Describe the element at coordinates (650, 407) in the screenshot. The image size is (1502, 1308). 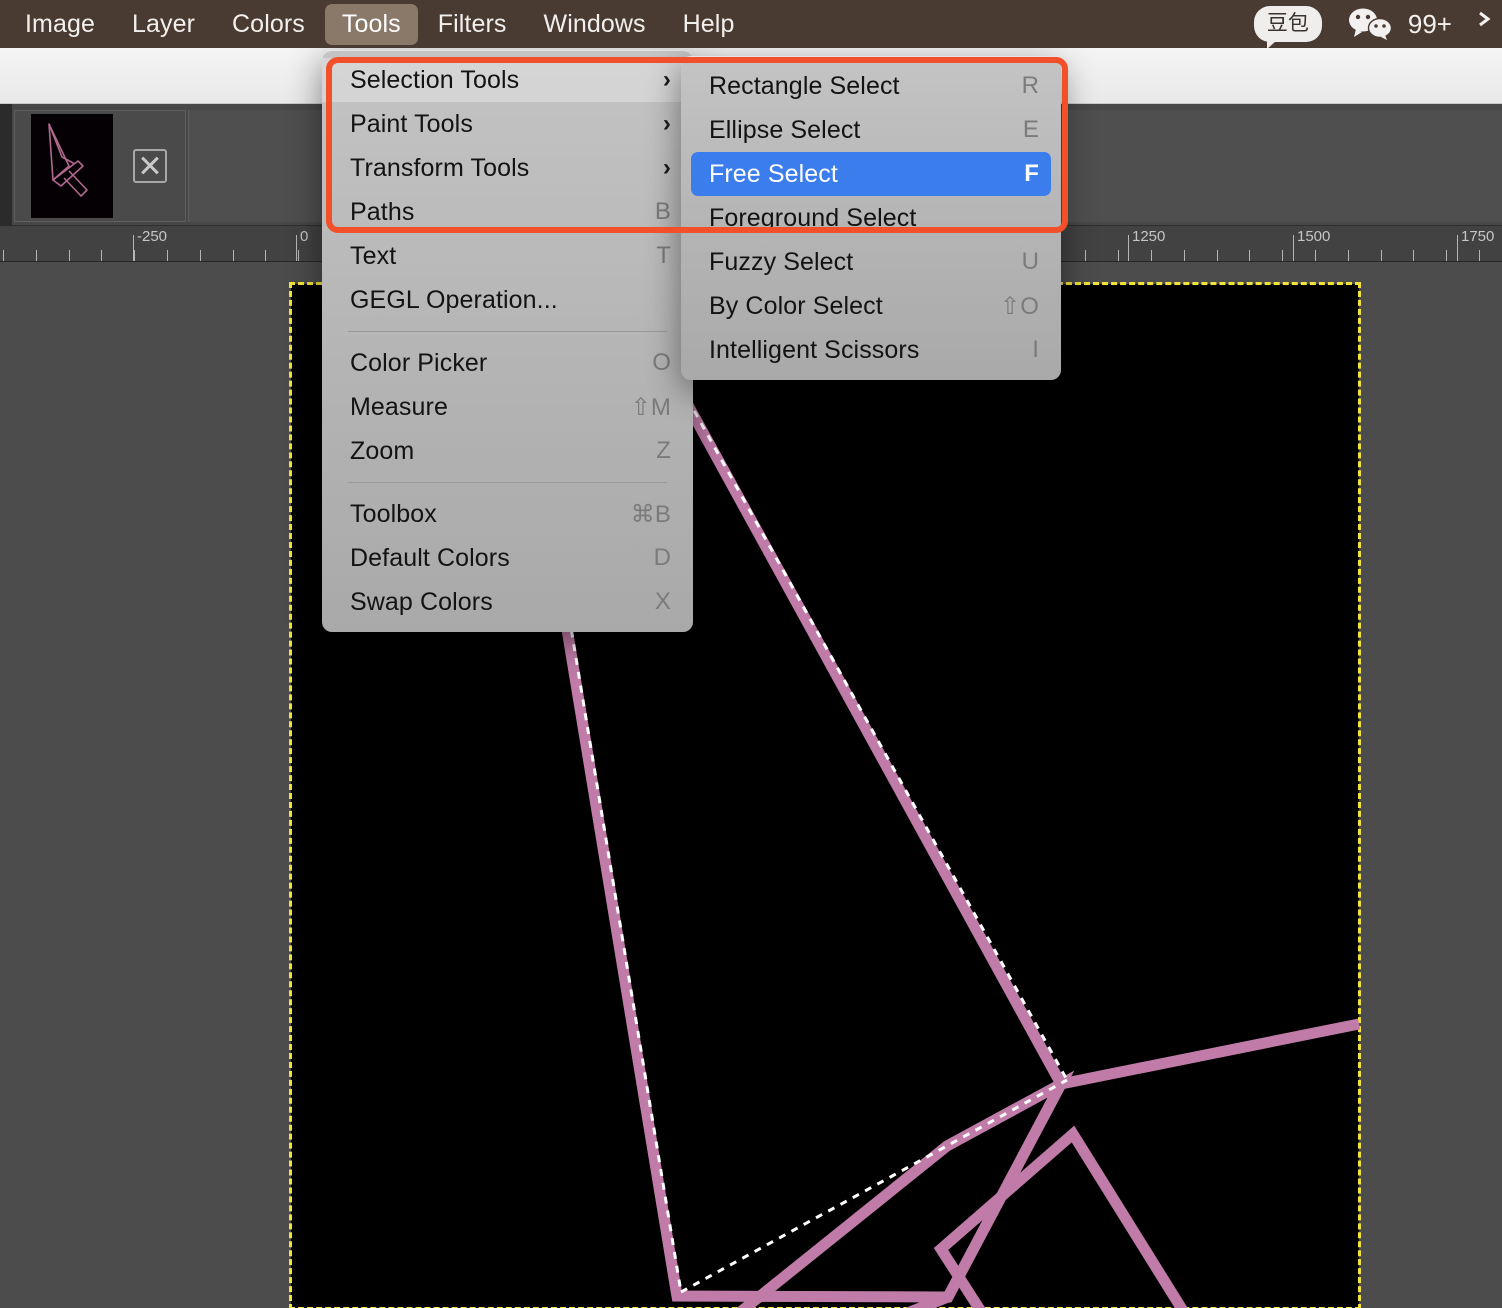
I see `menu-item-shortcut: ⇧M` at that location.